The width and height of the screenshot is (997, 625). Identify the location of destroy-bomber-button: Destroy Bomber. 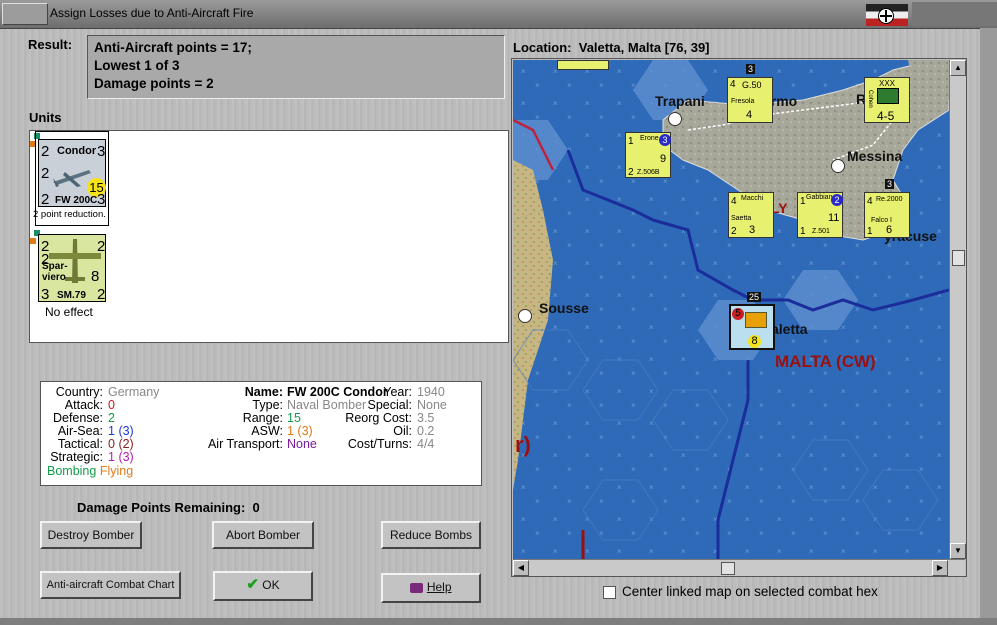
(91, 535).